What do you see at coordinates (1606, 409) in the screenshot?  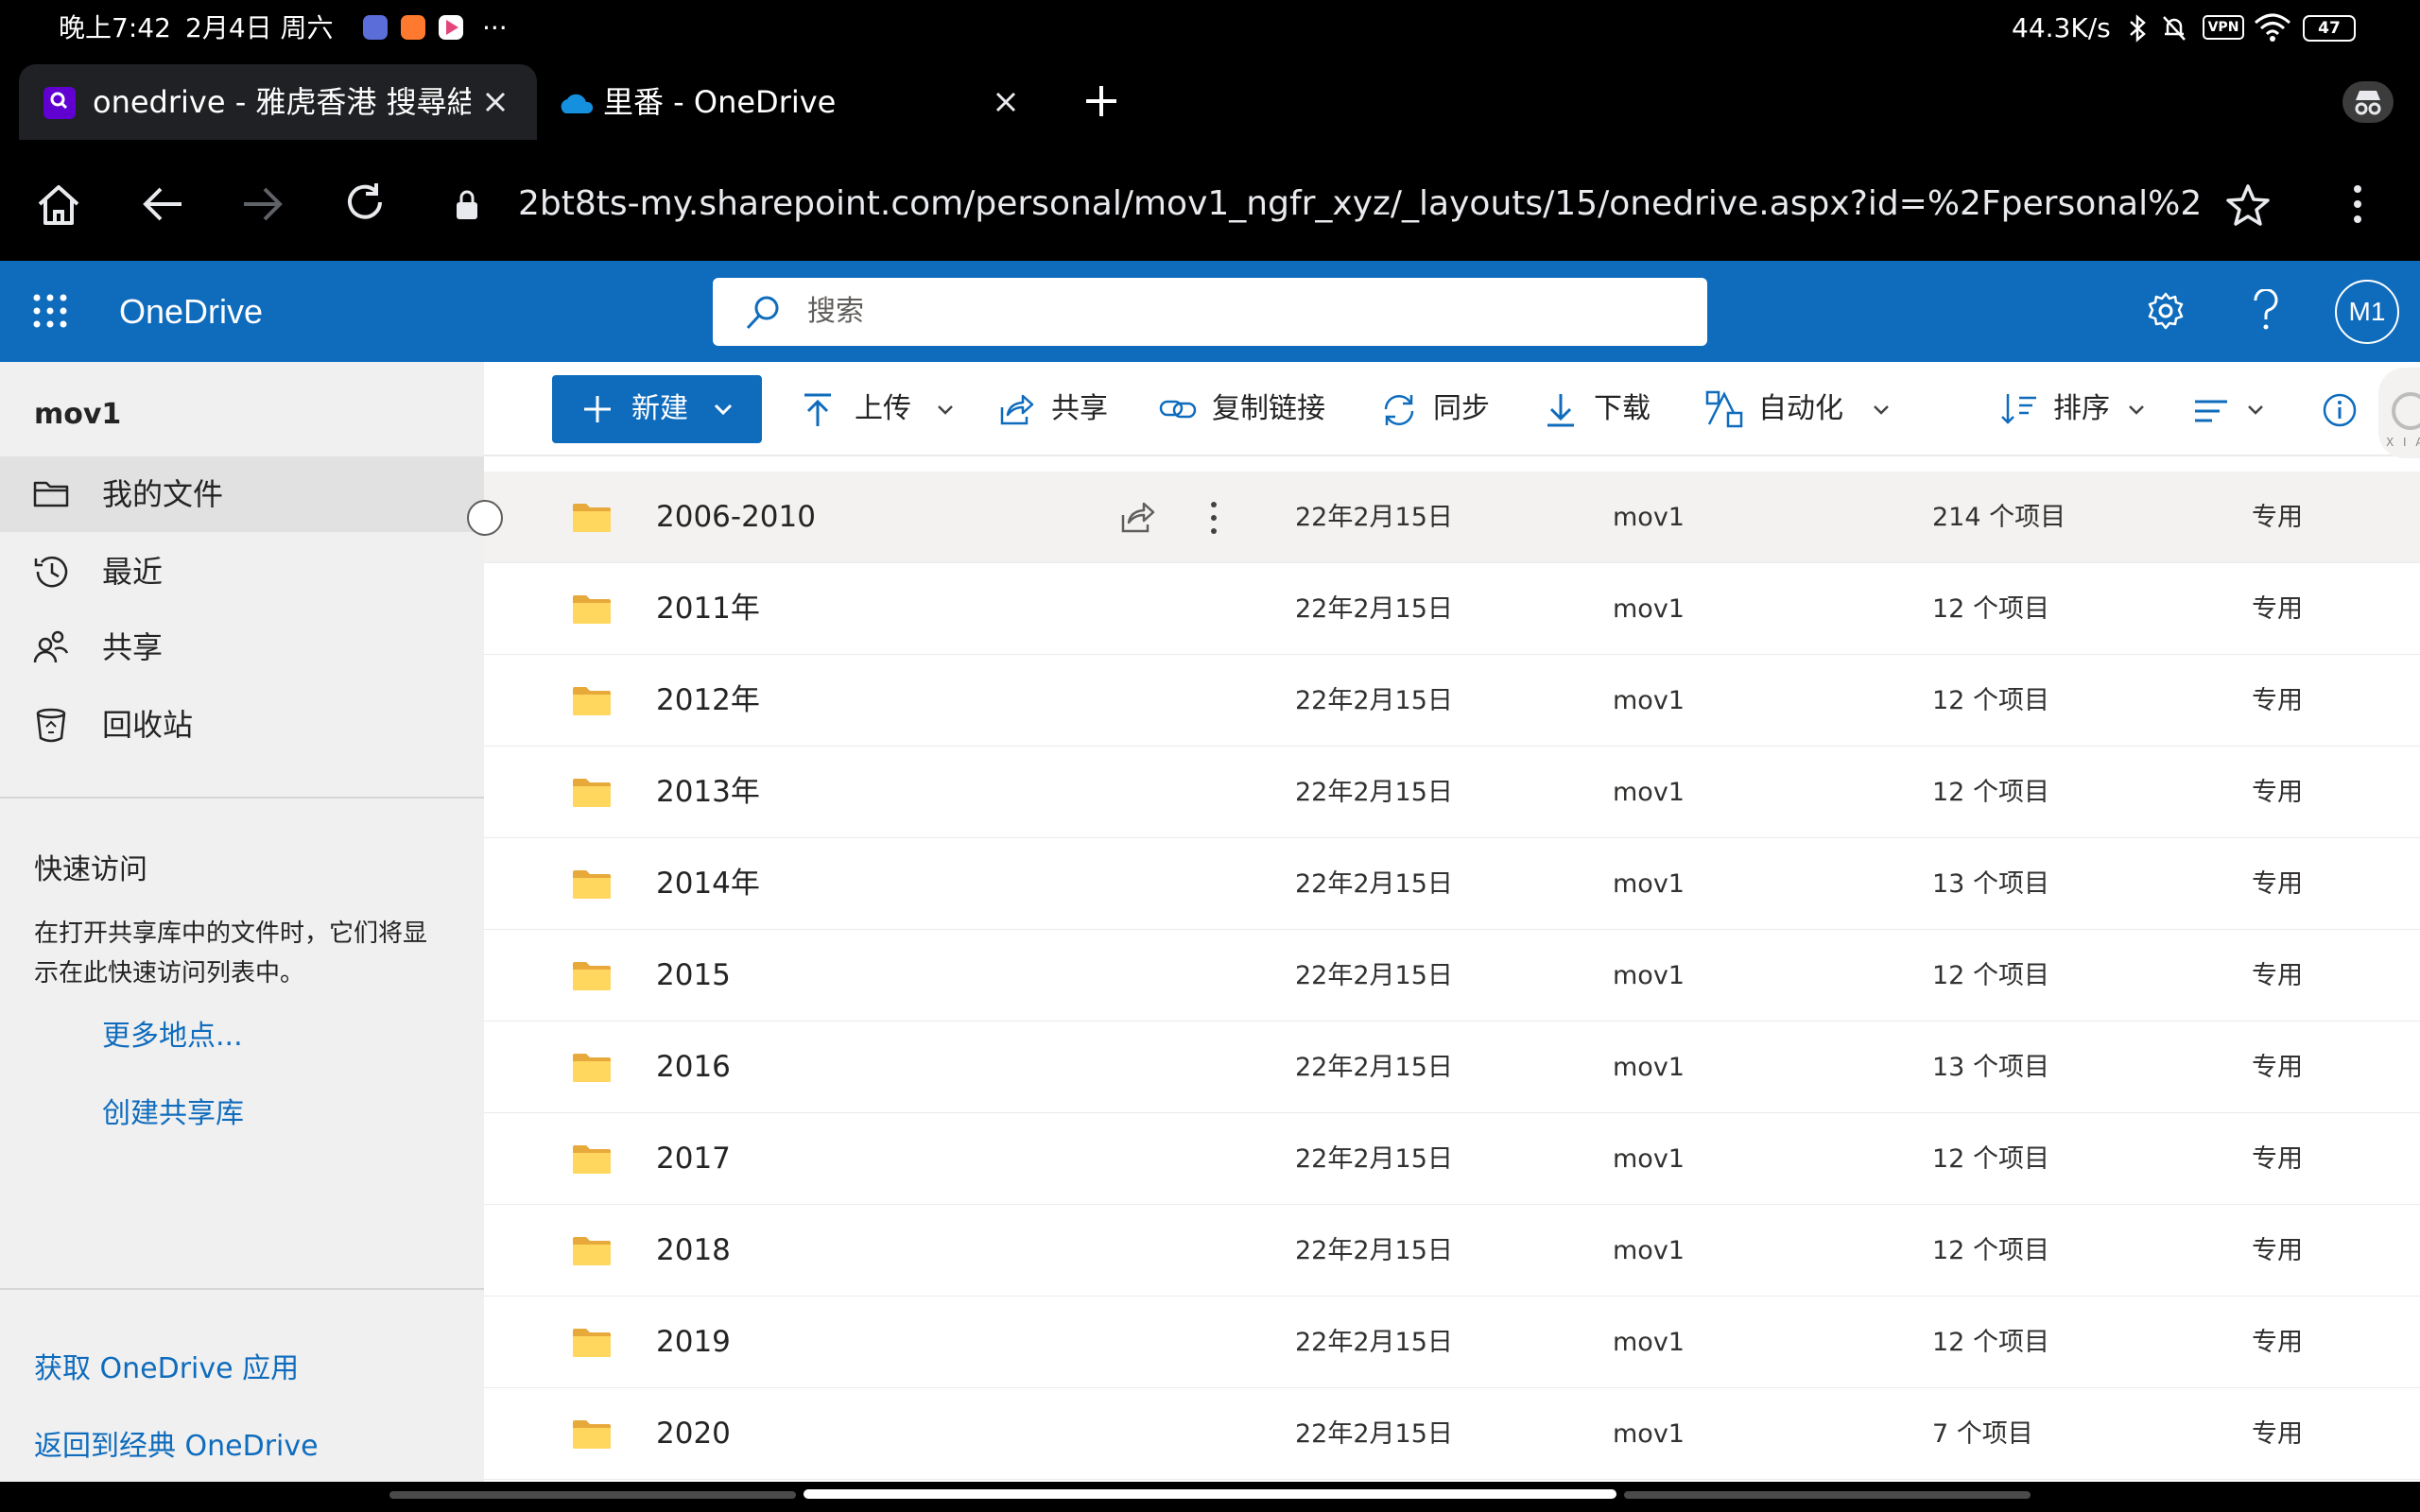 I see `download-button: 下载` at bounding box center [1606, 409].